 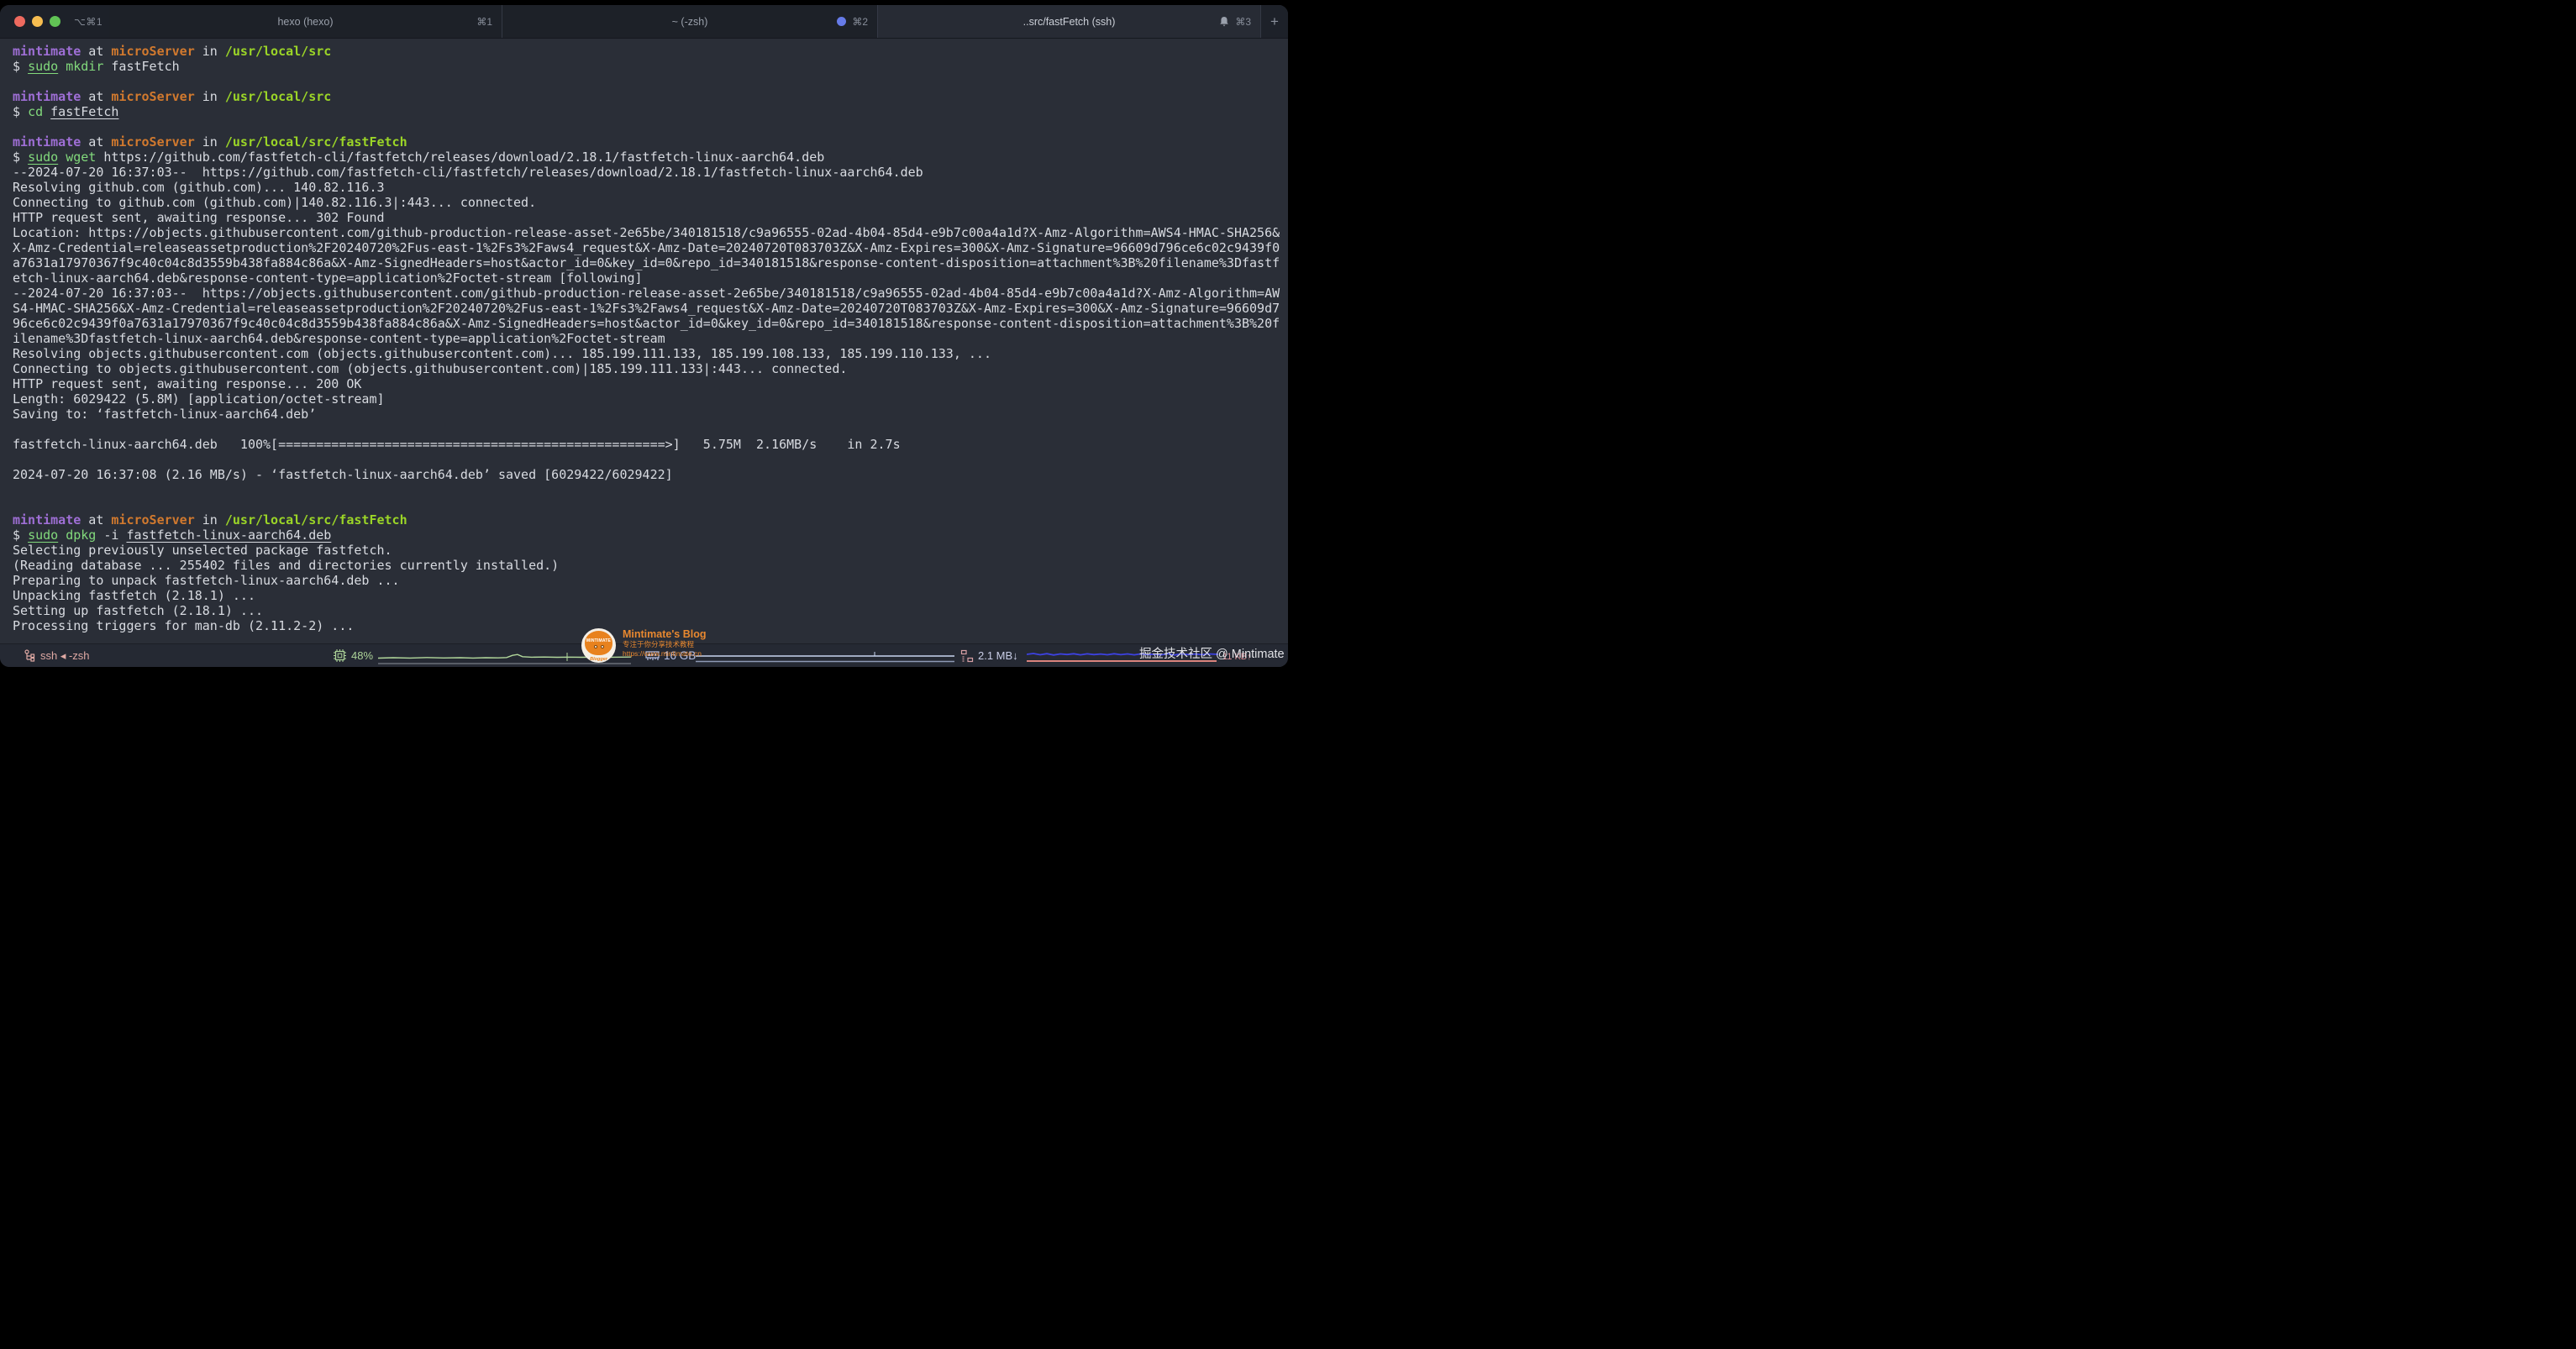 I want to click on watermark-url: https://www.mintimate.cn, so click(x=662, y=653).